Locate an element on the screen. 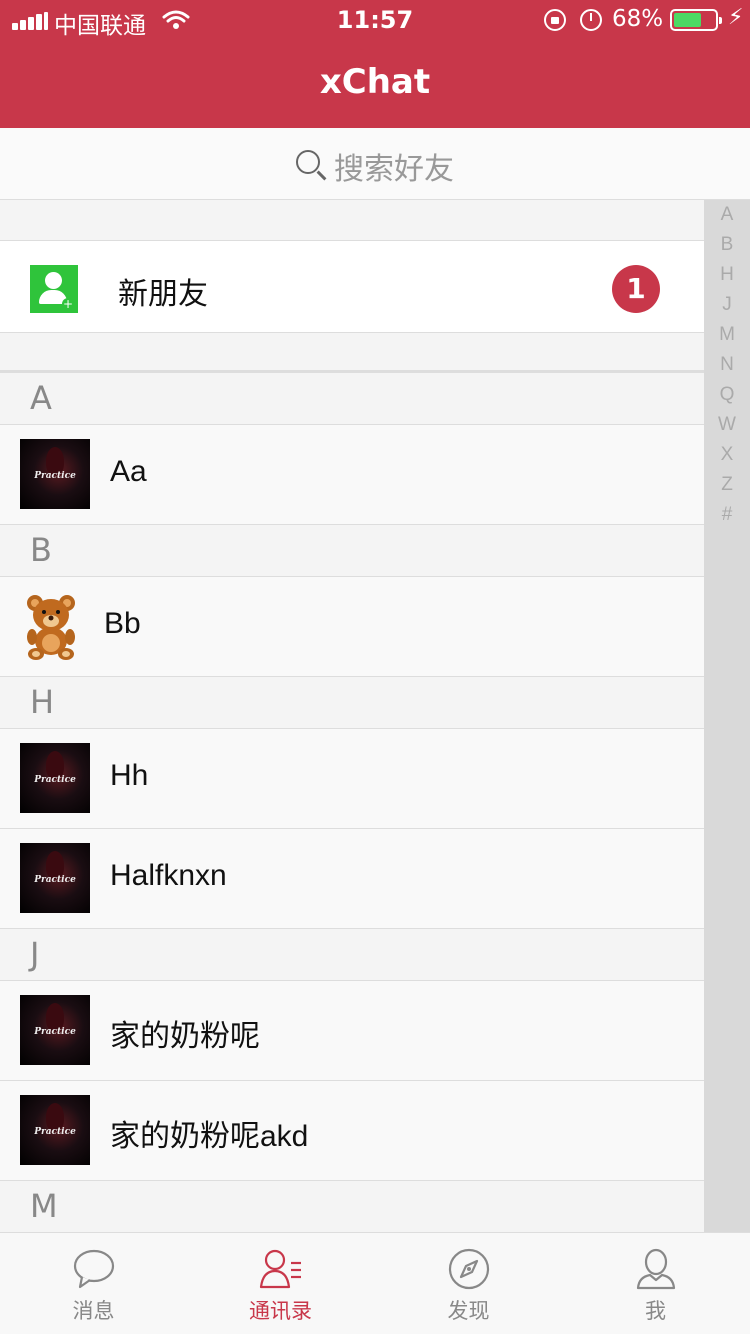 The height and width of the screenshot is (1334, 750). index-letter: W is located at coordinates (727, 425).